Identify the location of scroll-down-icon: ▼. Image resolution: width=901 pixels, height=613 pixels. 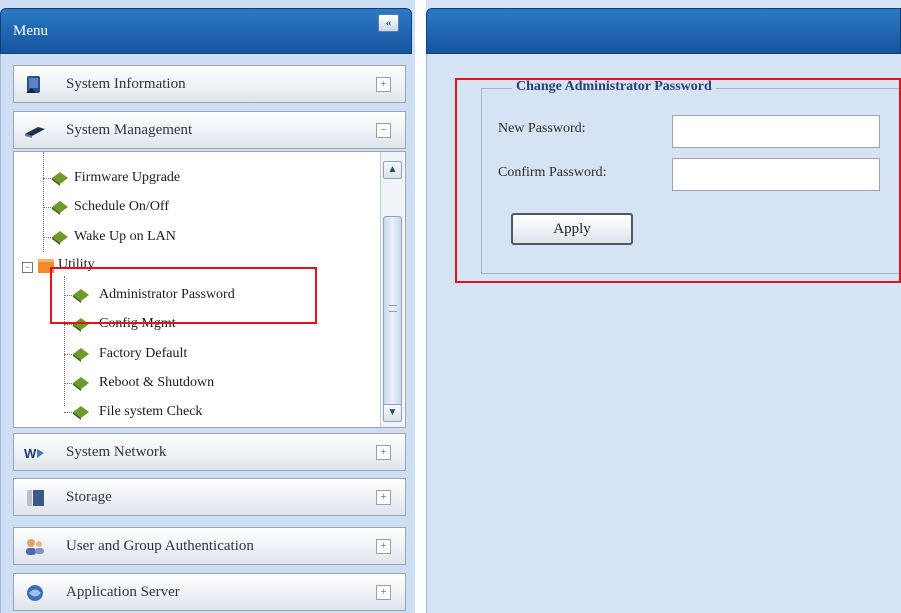
(392, 413).